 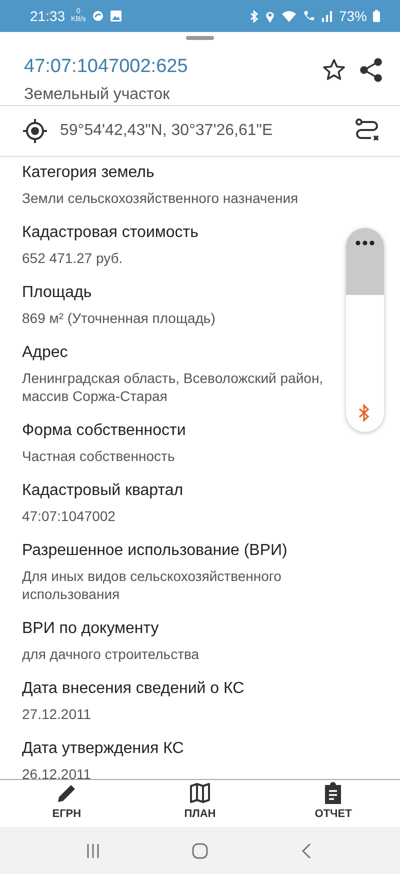 What do you see at coordinates (67, 804) in the screenshot?
I see `nav-button: ЕГРН` at bounding box center [67, 804].